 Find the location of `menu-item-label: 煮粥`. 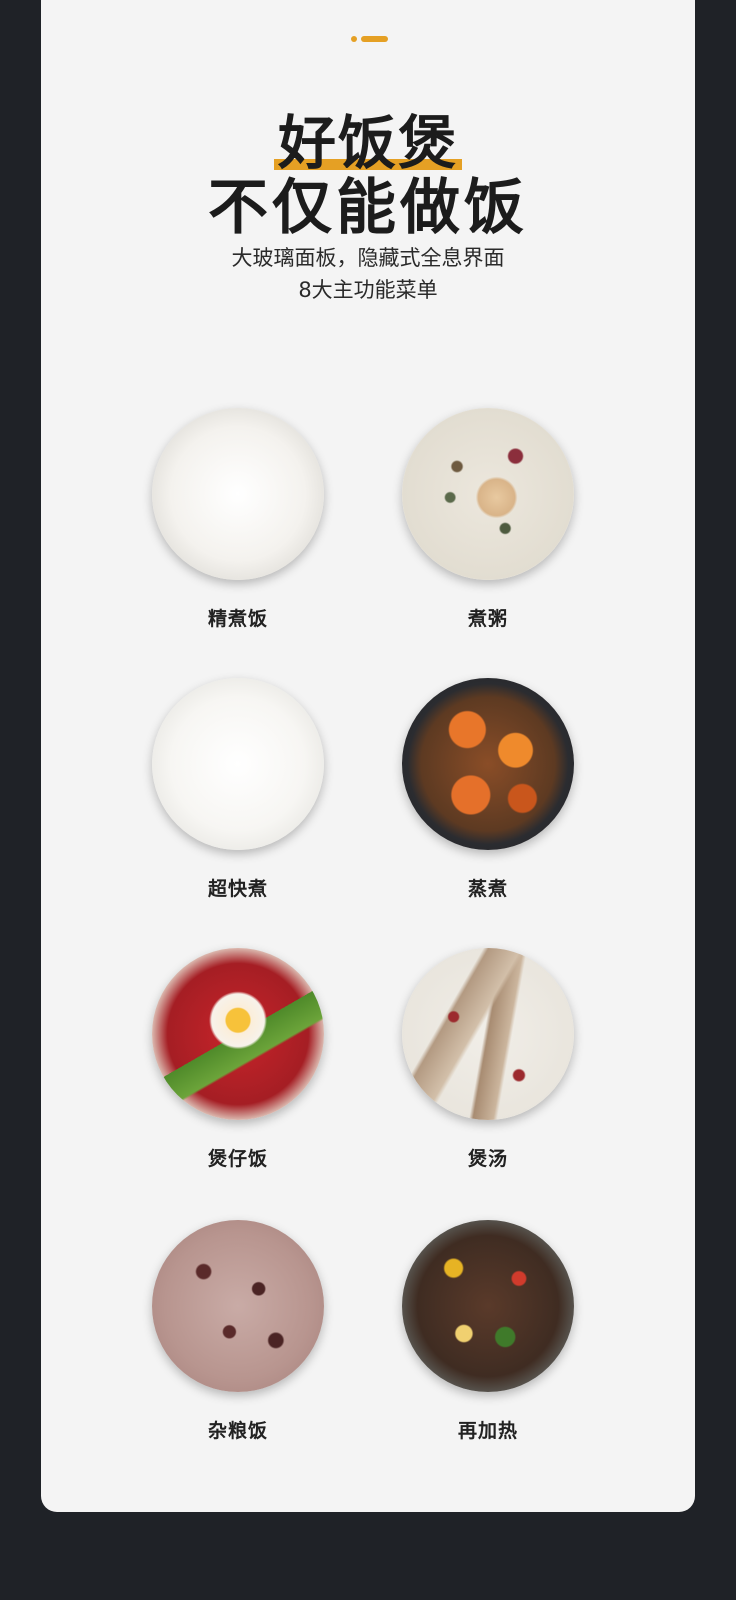

menu-item-label: 煮粥 is located at coordinates (487, 619).